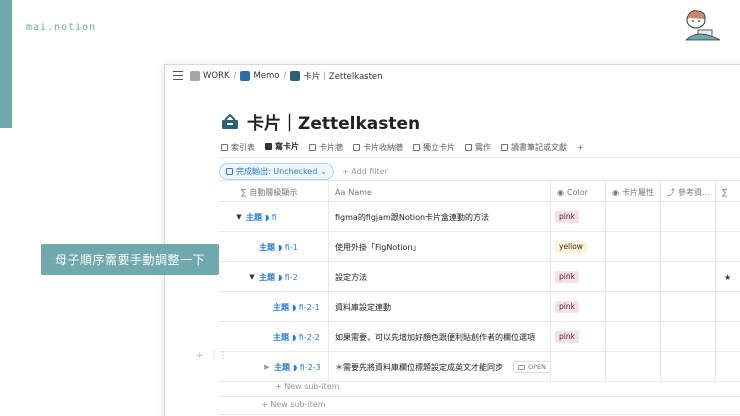 Image resolution: width=740 pixels, height=416 pixels. Describe the element at coordinates (200, 356) in the screenshot. I see `add-row-icon: +` at that location.